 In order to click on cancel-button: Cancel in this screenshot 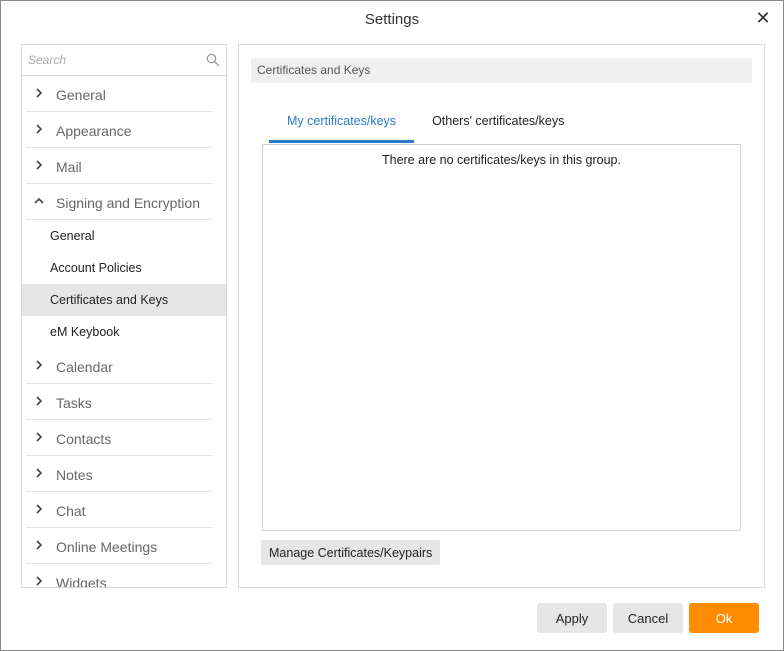, I will do `click(648, 618)`.